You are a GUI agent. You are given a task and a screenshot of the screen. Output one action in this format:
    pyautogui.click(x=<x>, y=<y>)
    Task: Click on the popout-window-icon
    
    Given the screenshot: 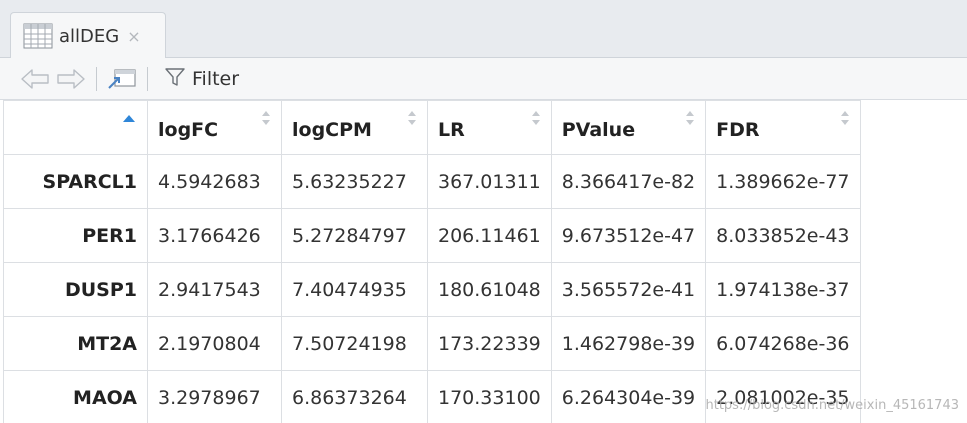 What is the action you would take?
    pyautogui.click(x=122, y=79)
    